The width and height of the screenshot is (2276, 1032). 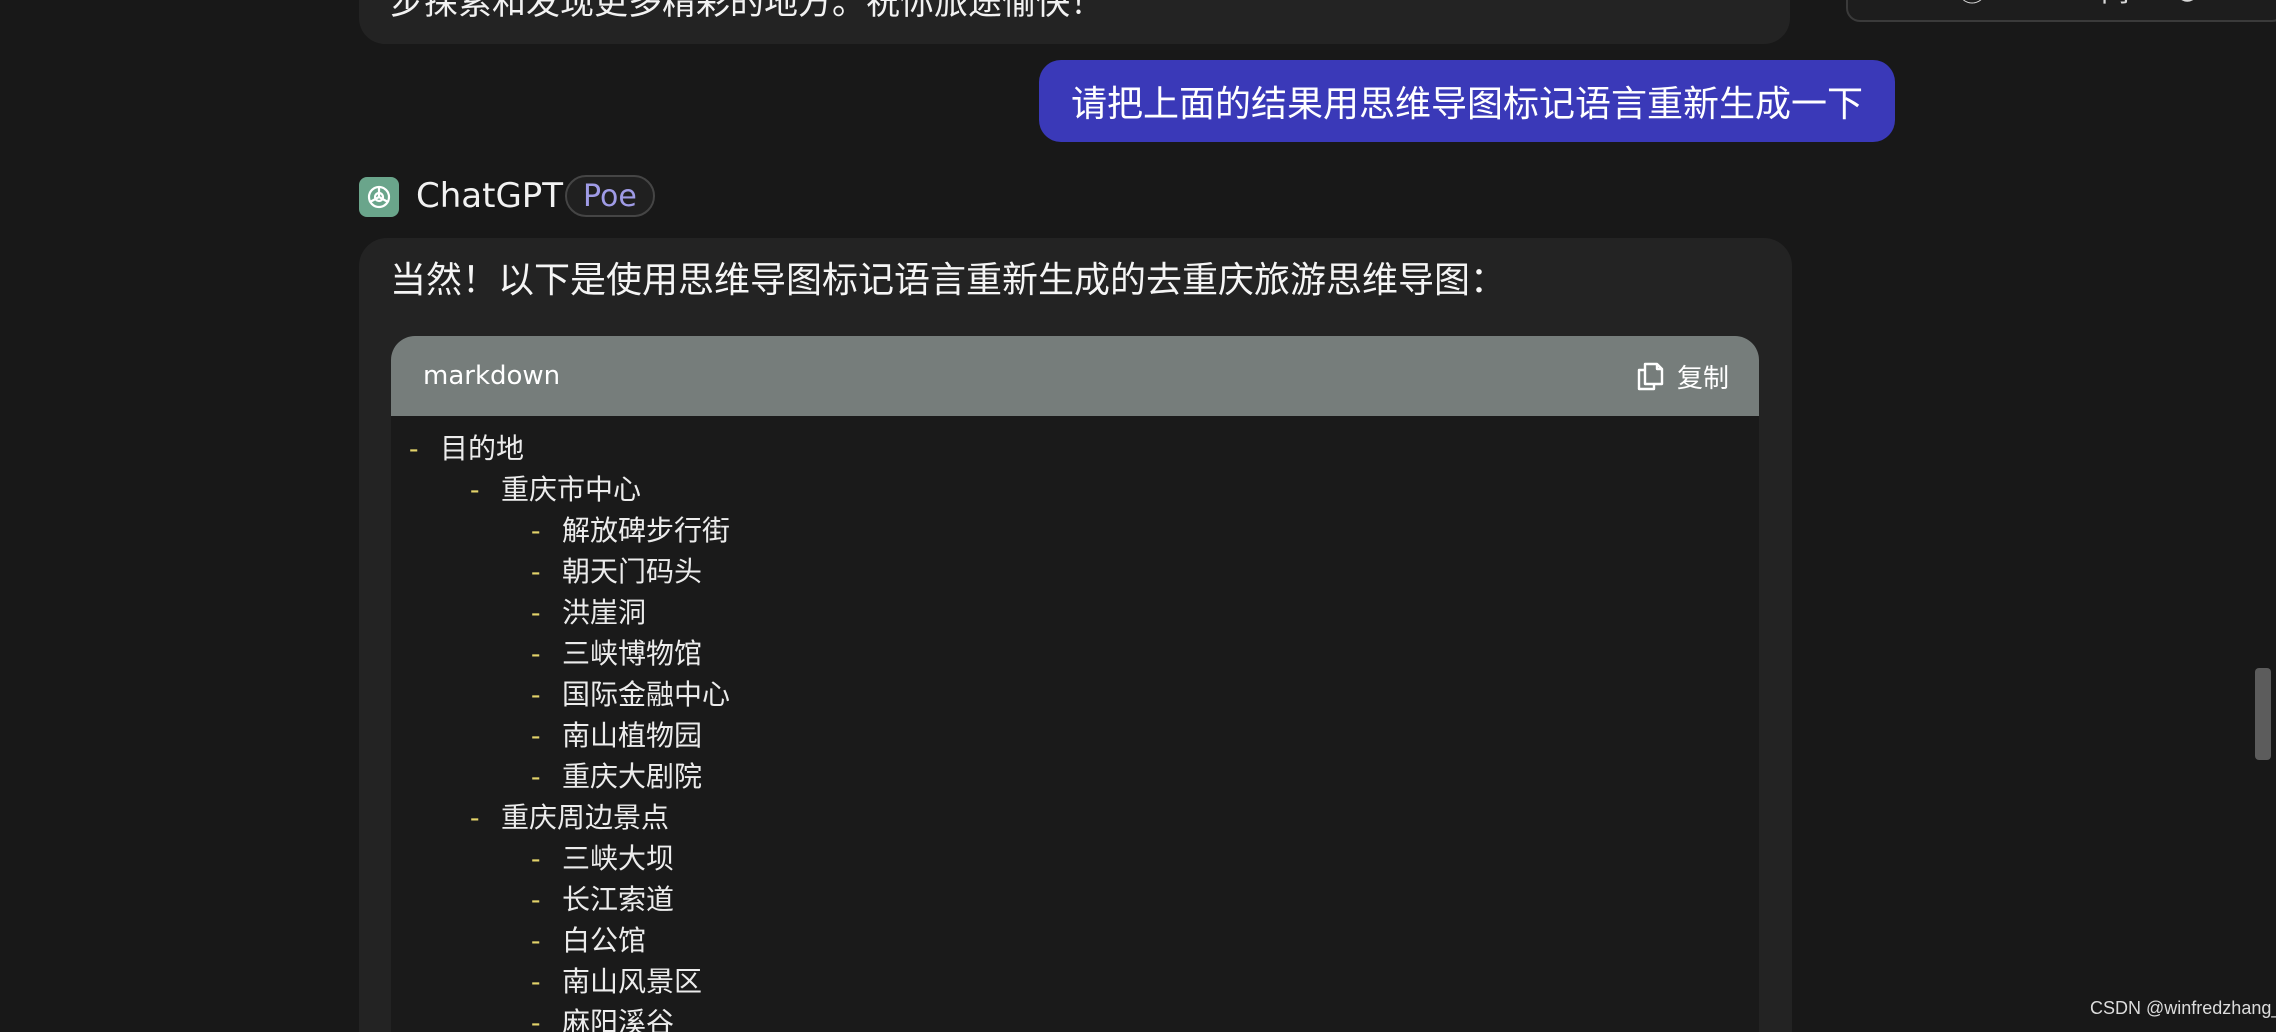 What do you see at coordinates (1467, 104) in the screenshot?
I see `user-message-text: 请把上面的结果用思维导图标记语言重新生成一下` at bounding box center [1467, 104].